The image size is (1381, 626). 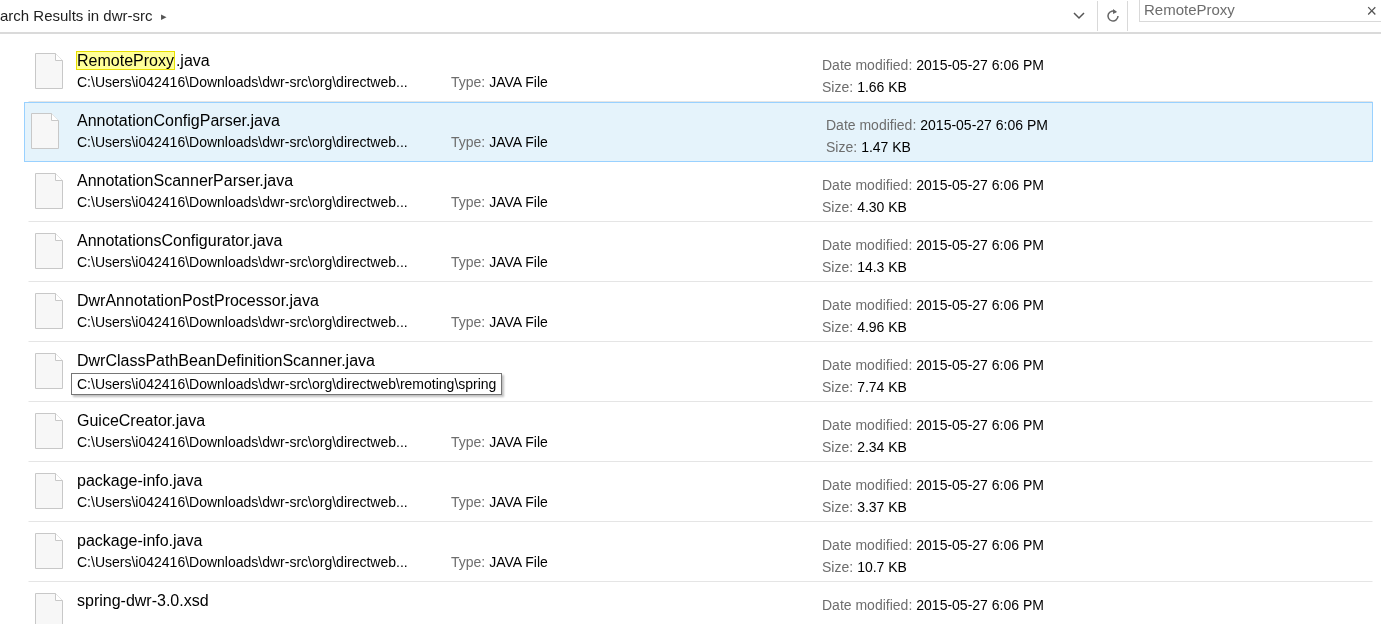 I want to click on path-tooltip: C:\Users\i042416\Downloads\dwr-src\org\directweb\remoting\spring, so click(x=287, y=384).